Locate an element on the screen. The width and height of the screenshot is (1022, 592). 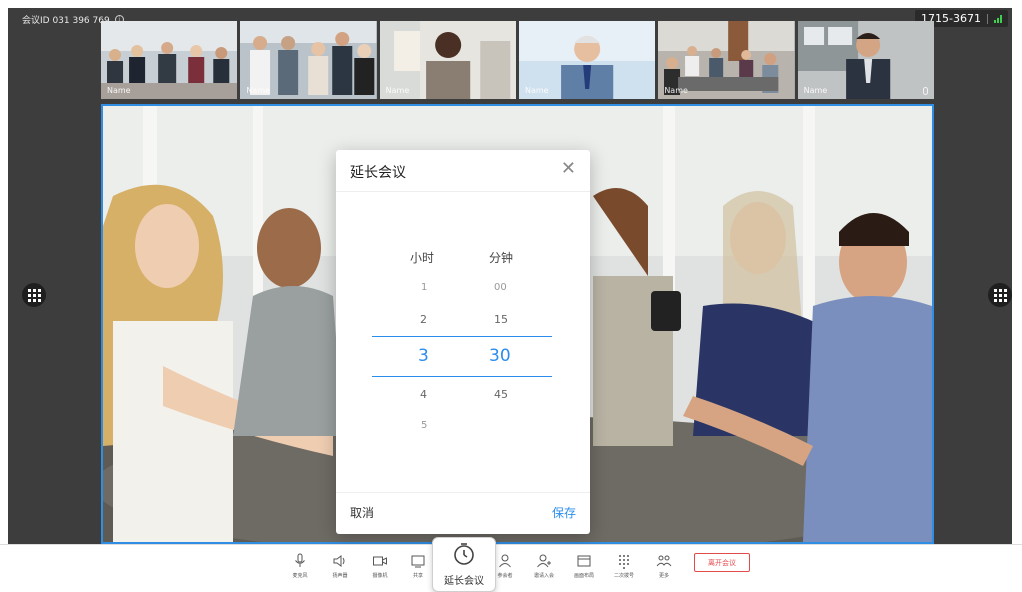
timer-icon is located at coordinates (464, 554).